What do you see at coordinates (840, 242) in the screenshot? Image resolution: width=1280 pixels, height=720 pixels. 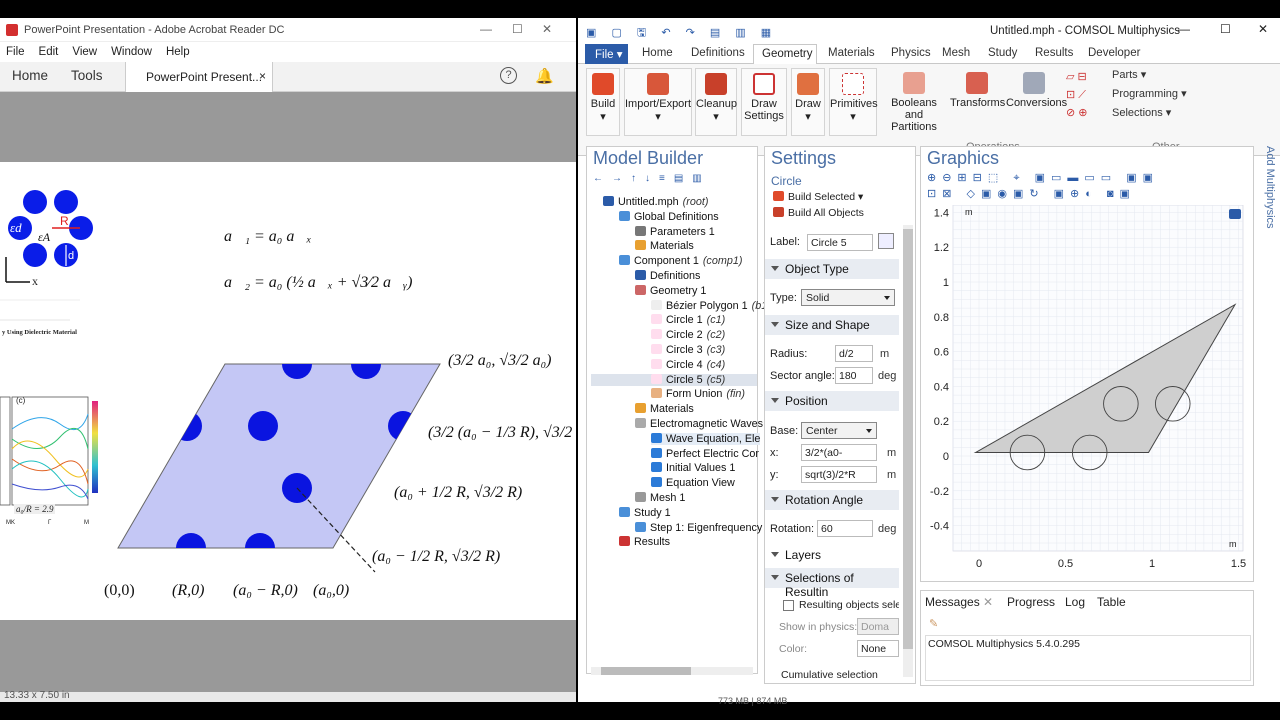 I see `label-input: Circle 5` at bounding box center [840, 242].